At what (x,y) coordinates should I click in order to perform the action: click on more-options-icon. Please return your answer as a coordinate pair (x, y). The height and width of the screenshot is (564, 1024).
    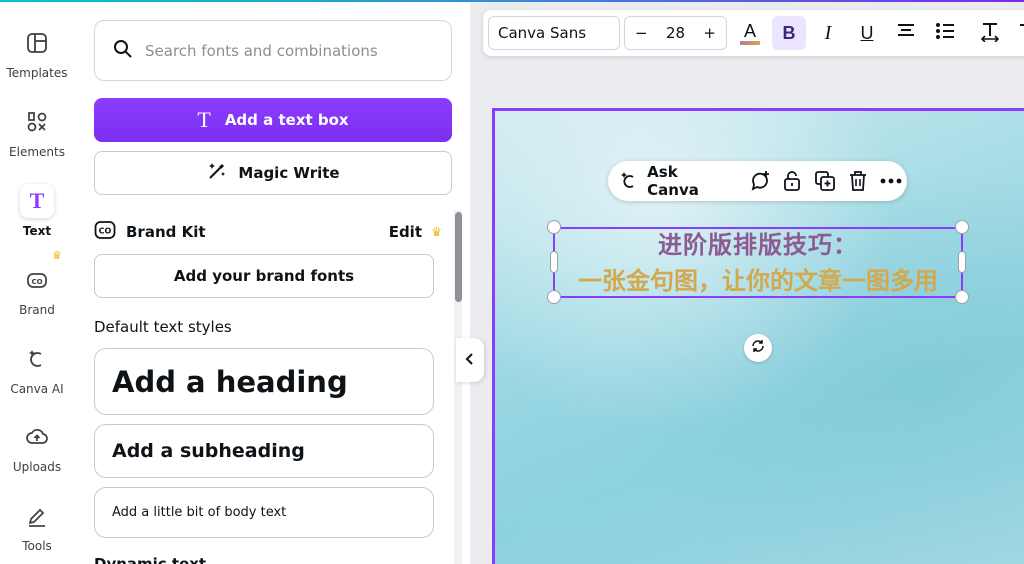
    Looking at the image, I should click on (890, 181).